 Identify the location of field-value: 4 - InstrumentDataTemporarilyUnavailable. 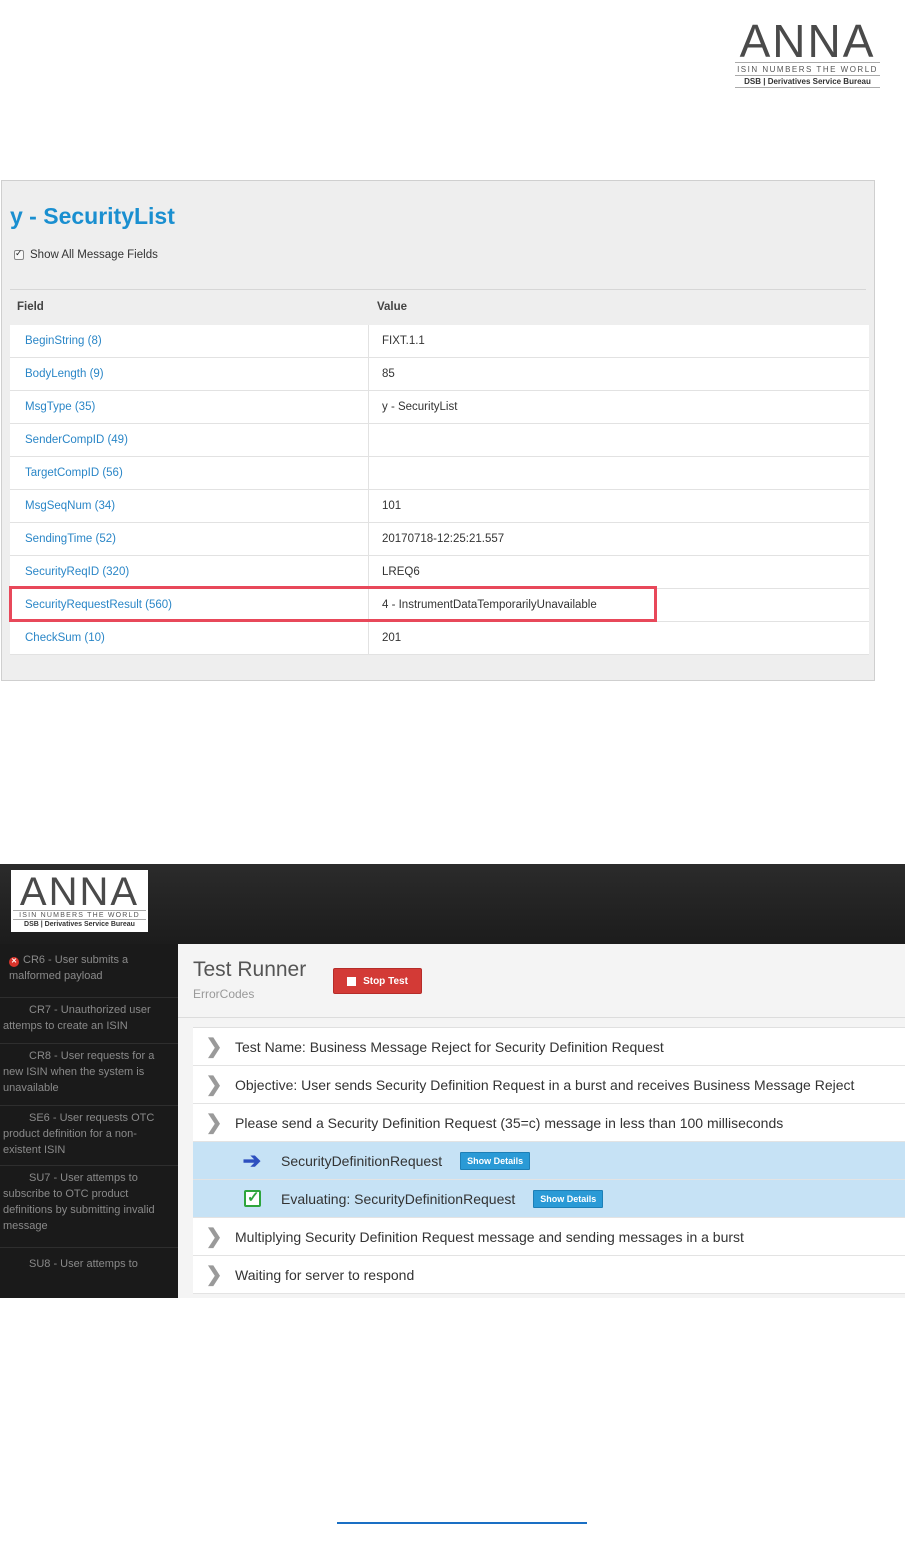
(489, 605).